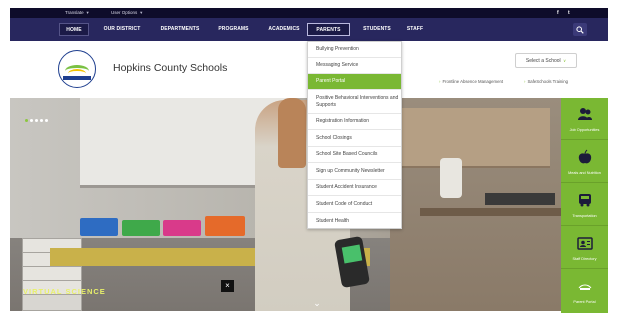 The height and width of the screenshot is (313, 618). What do you see at coordinates (74, 12) in the screenshot?
I see `translate-label: Translate` at bounding box center [74, 12].